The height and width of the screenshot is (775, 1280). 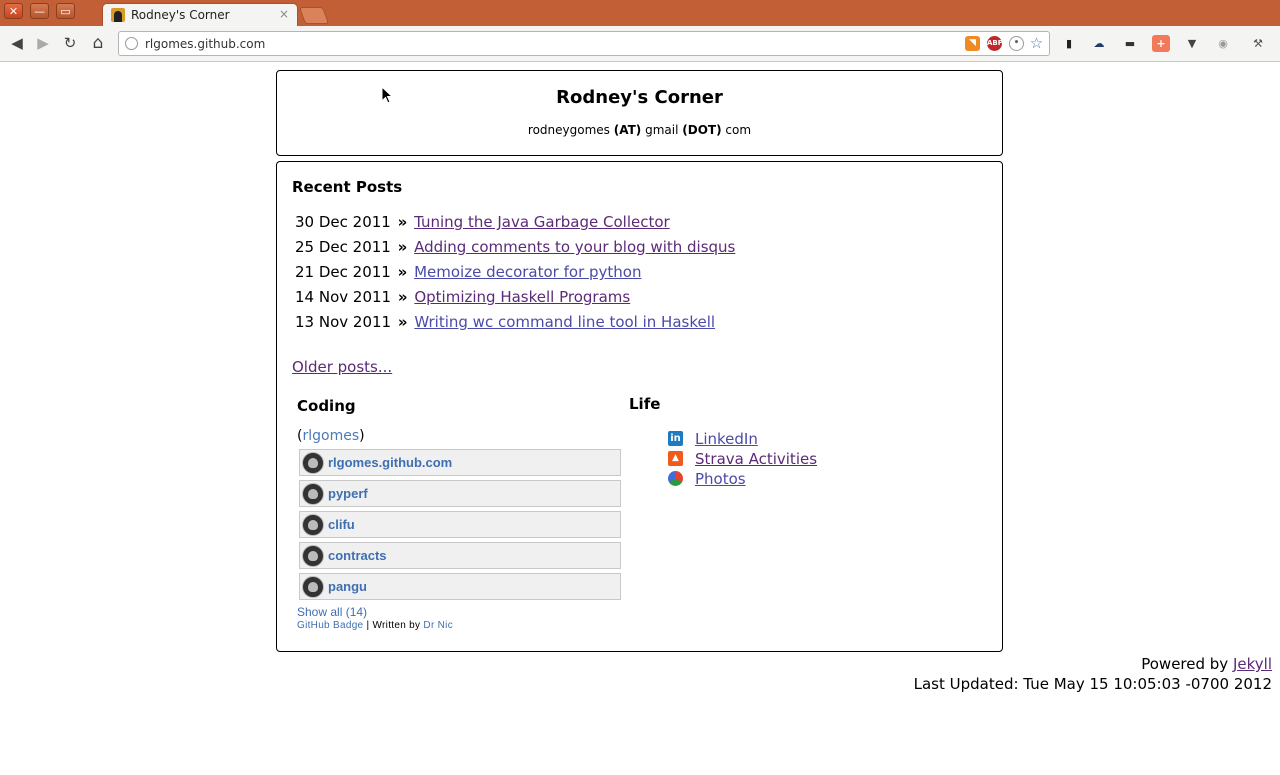 I want to click on post-link: Adding comments to your blog with disqus, so click(x=574, y=247).